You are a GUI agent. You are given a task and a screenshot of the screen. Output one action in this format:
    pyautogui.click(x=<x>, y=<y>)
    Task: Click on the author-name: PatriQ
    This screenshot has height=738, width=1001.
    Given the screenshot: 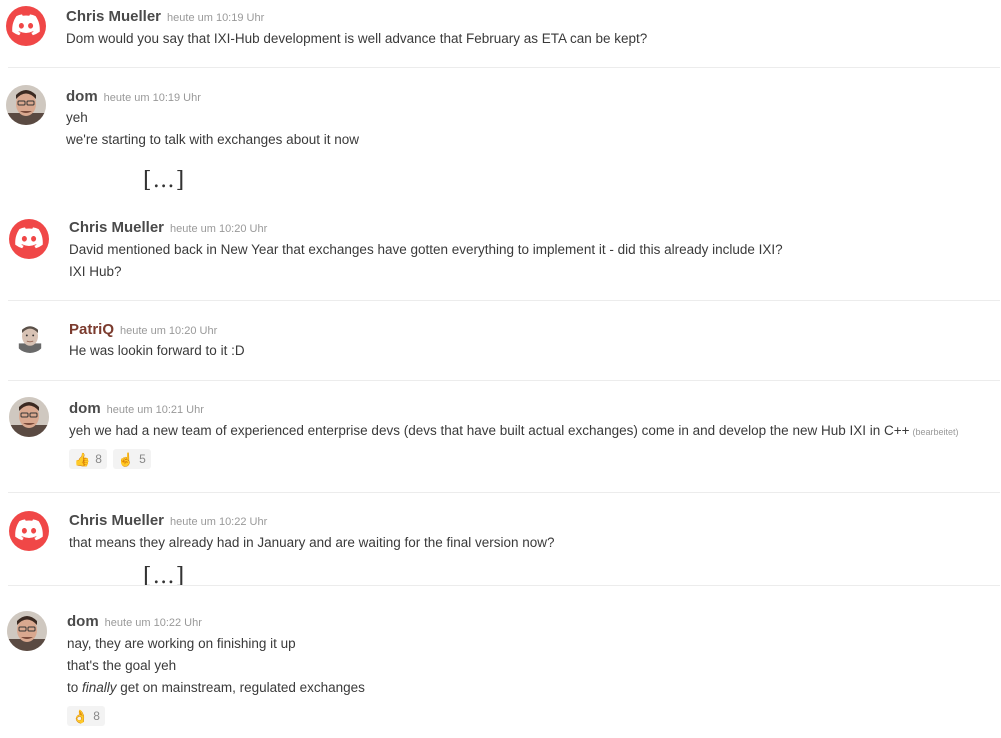 What is the action you would take?
    pyautogui.click(x=91, y=329)
    